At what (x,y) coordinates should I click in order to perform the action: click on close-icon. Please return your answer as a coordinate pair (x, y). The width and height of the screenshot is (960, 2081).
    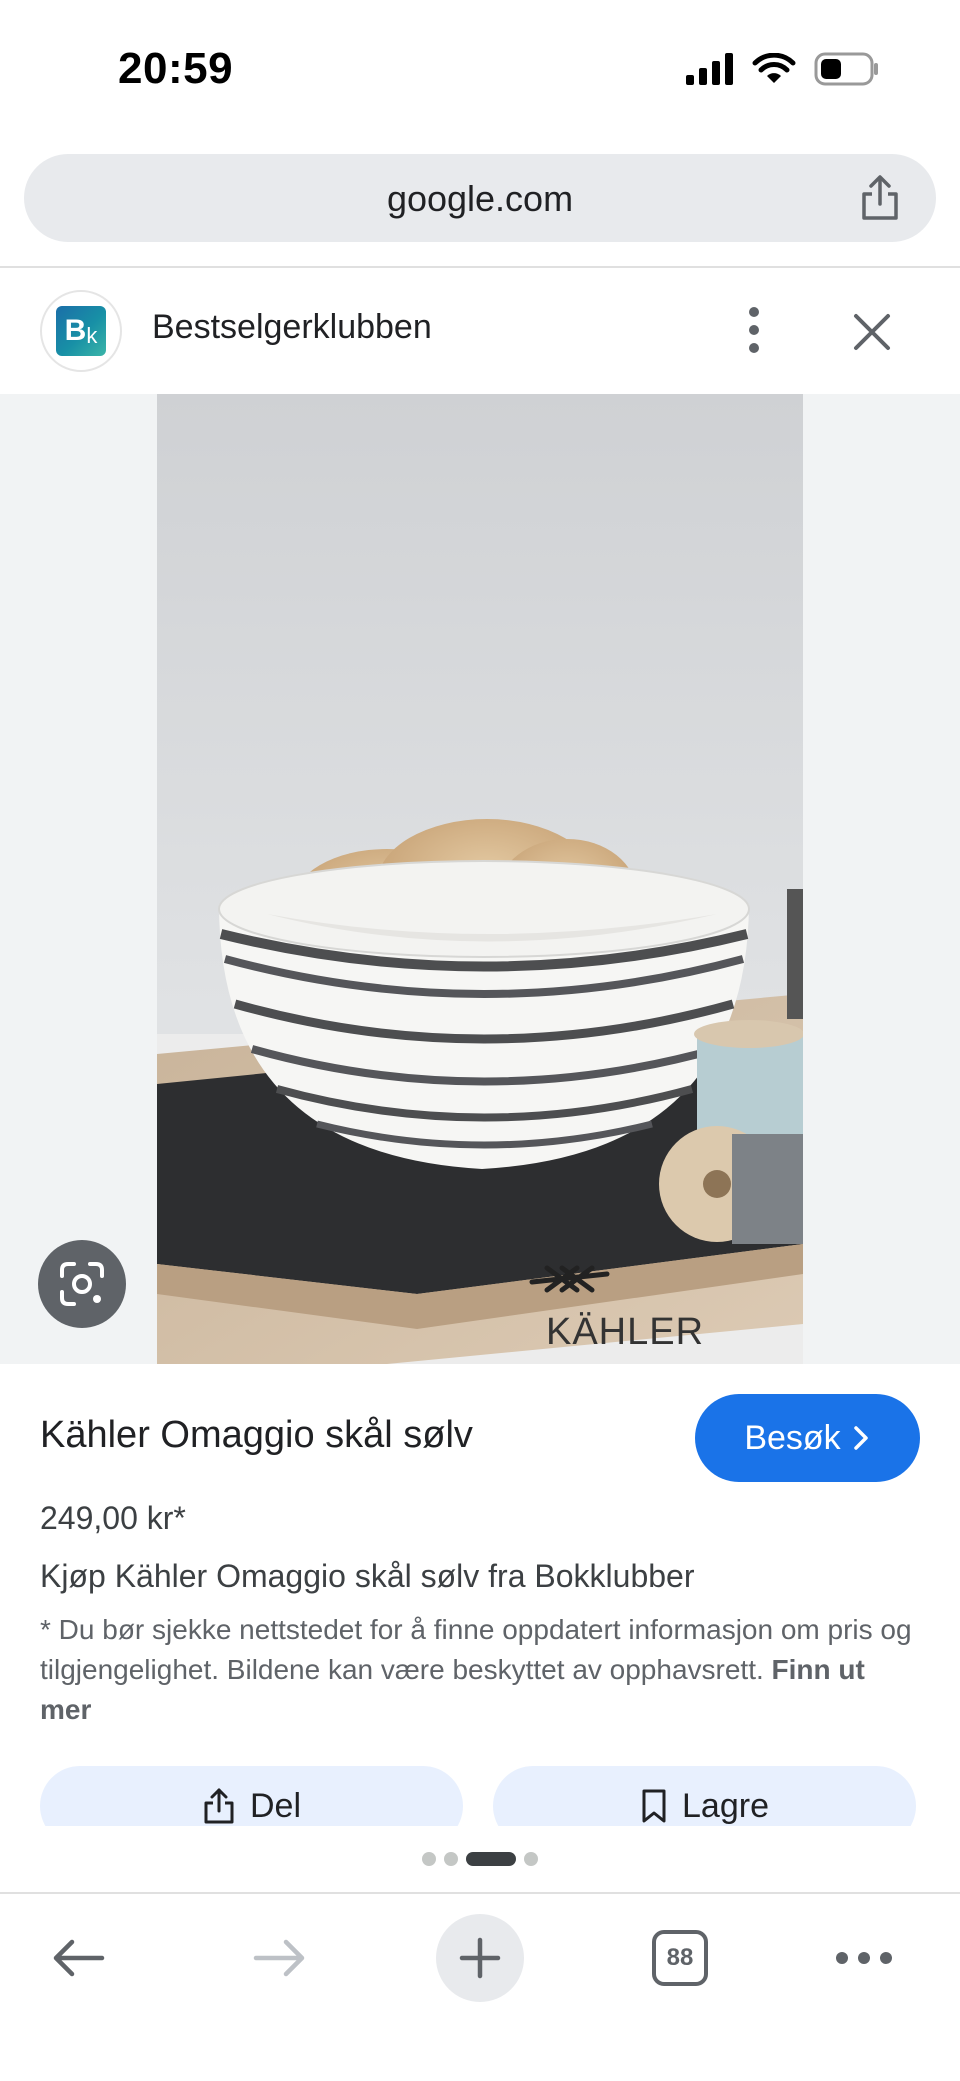
    Looking at the image, I should click on (872, 332).